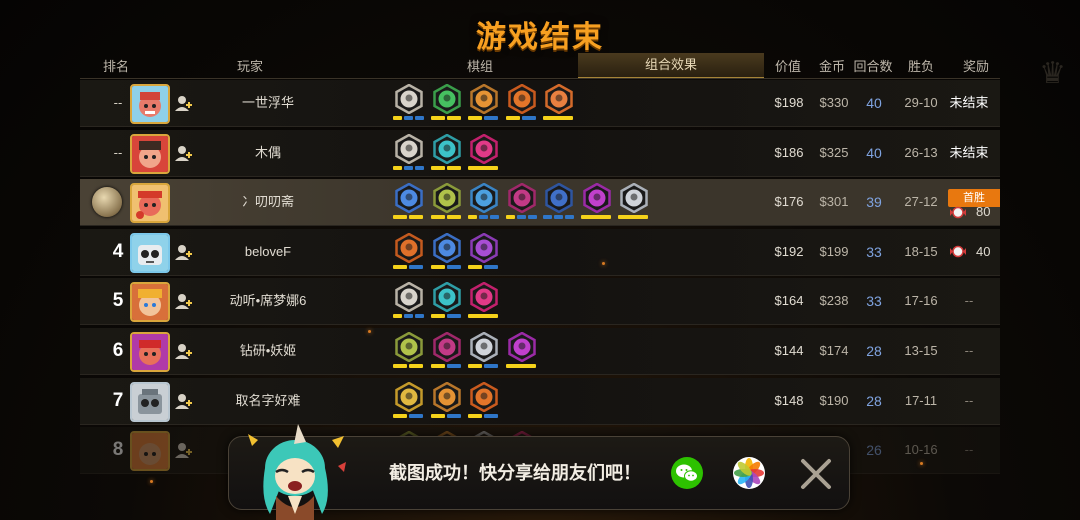  What do you see at coordinates (921, 102) in the screenshot?
I see `win-loss: 29-10` at bounding box center [921, 102].